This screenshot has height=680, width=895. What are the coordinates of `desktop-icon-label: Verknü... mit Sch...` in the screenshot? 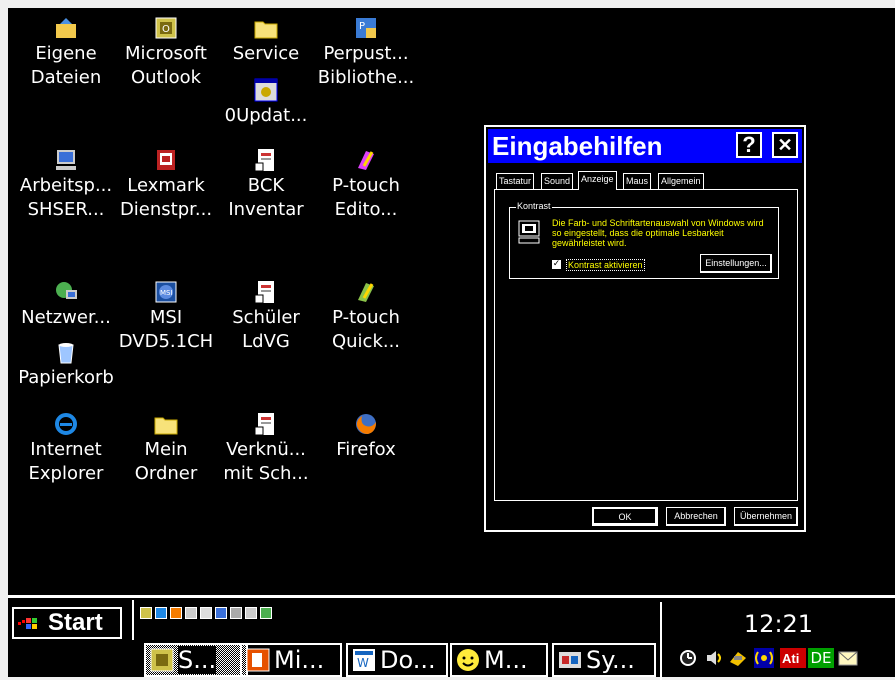 It's located at (266, 461).